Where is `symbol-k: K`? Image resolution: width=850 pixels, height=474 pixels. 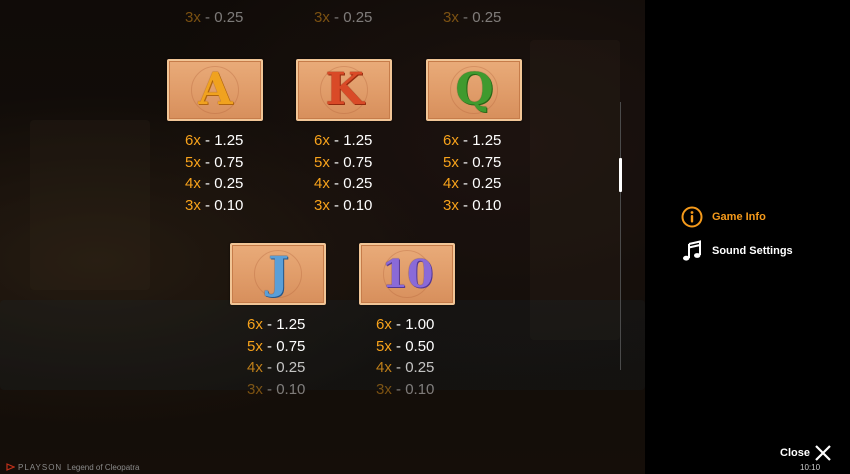
symbol-k: K is located at coordinates (344, 89).